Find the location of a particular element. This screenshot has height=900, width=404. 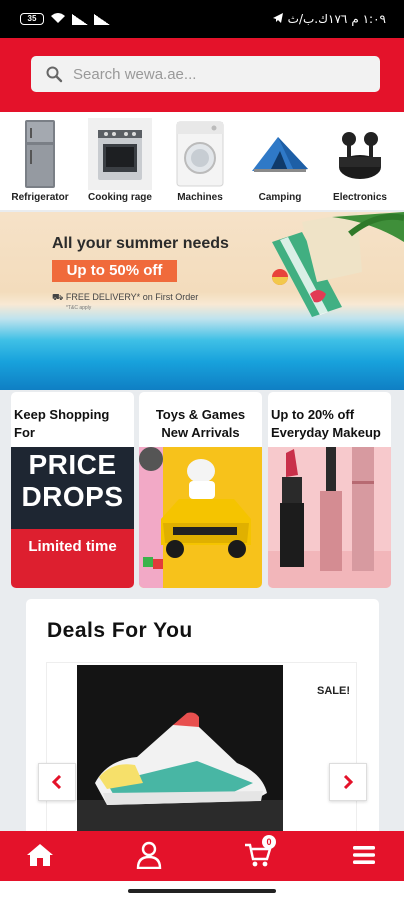

search-icon is located at coordinates (54, 74).